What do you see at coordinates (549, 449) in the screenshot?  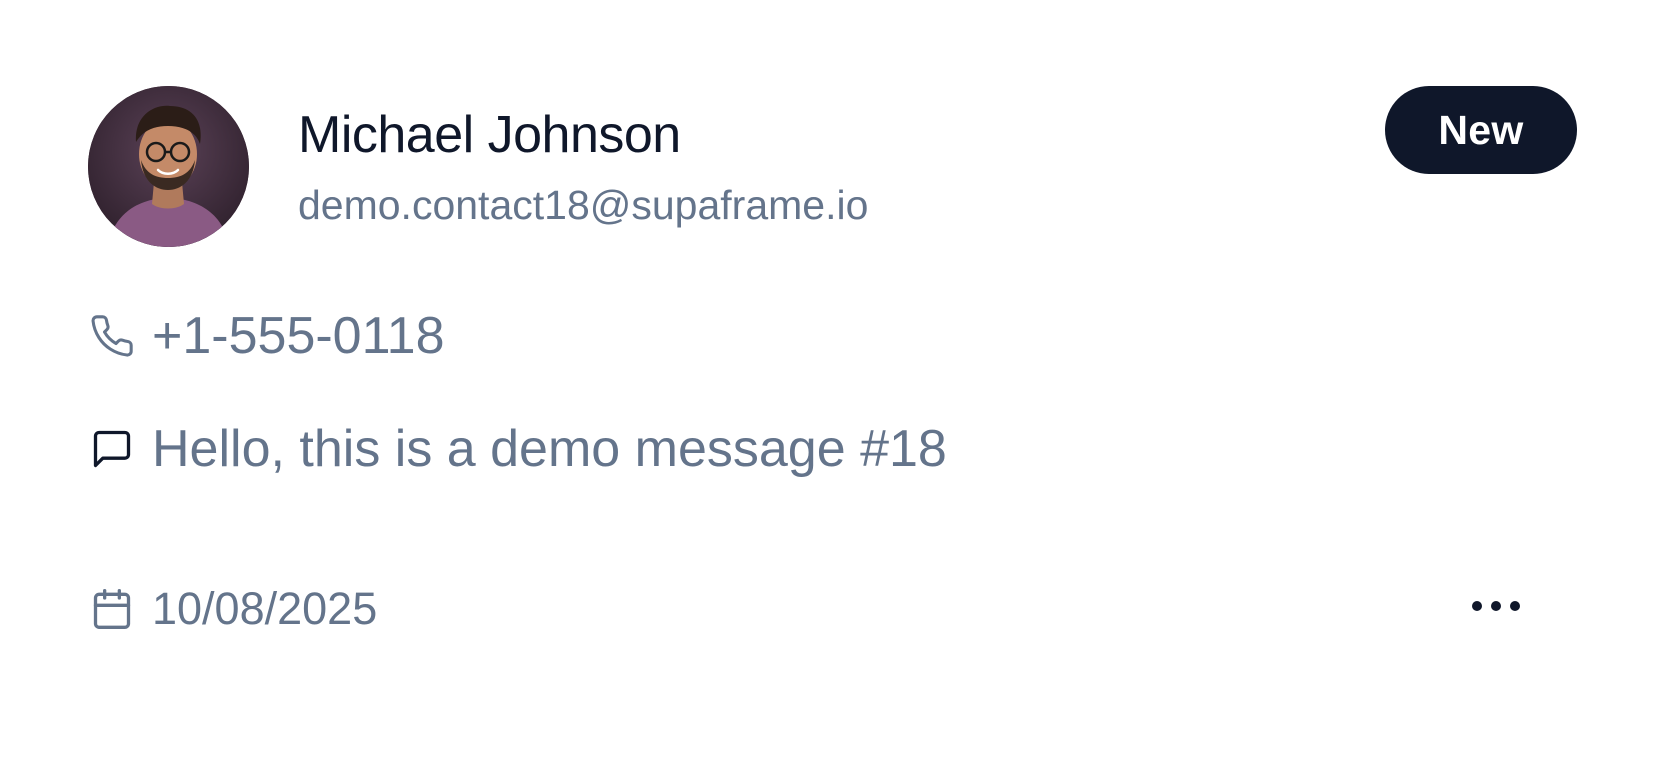 I see `contact-message: Hello, this is a demo message #18` at bounding box center [549, 449].